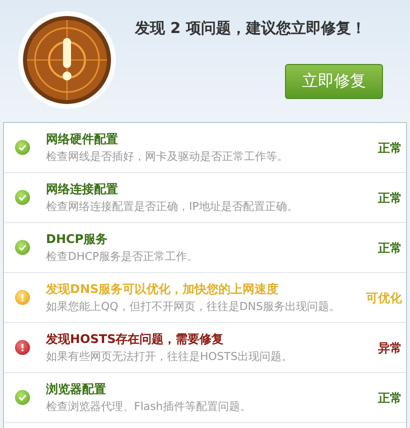 This screenshot has height=428, width=410. I want to click on check-title: 发现DNS服务可以优化，加快您的上网速度, so click(163, 289).